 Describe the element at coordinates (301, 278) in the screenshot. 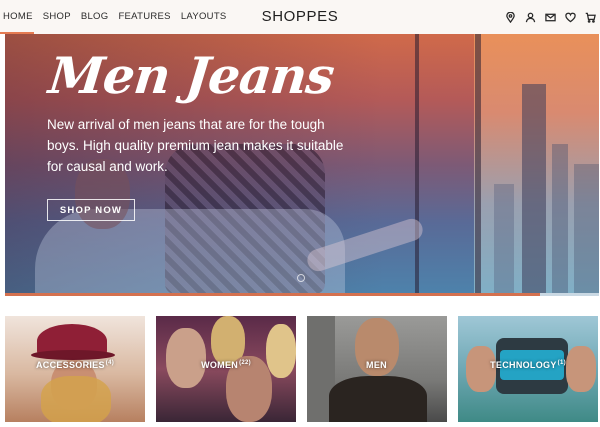

I see `slider-dot` at that location.